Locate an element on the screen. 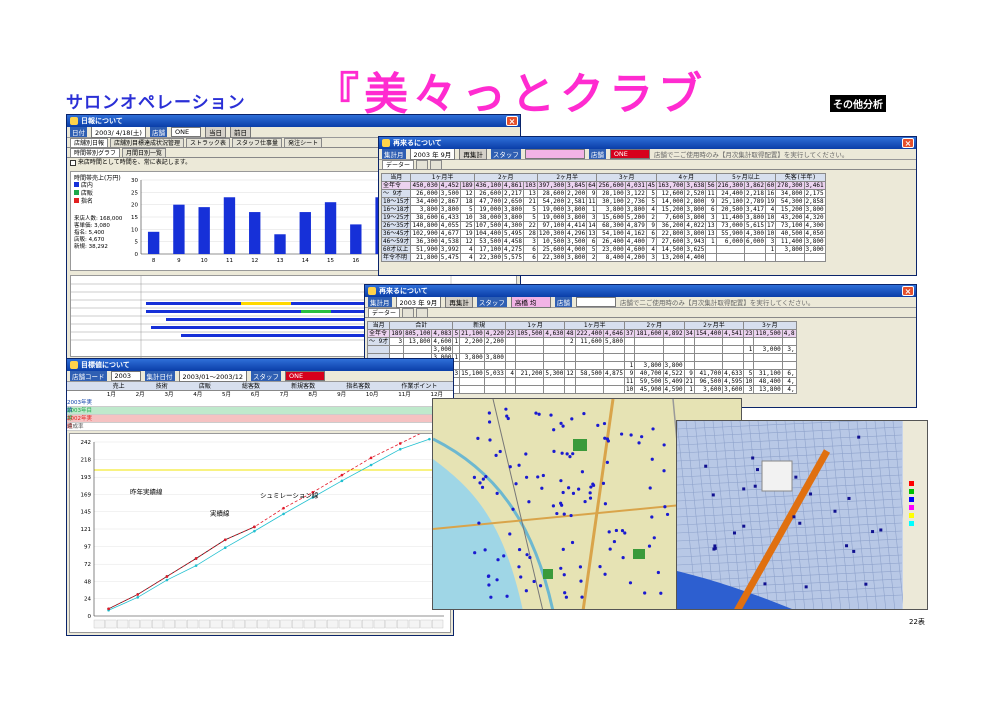 The height and width of the screenshot is (706, 999). column-header: 失客(半年) is located at coordinates (800, 177).